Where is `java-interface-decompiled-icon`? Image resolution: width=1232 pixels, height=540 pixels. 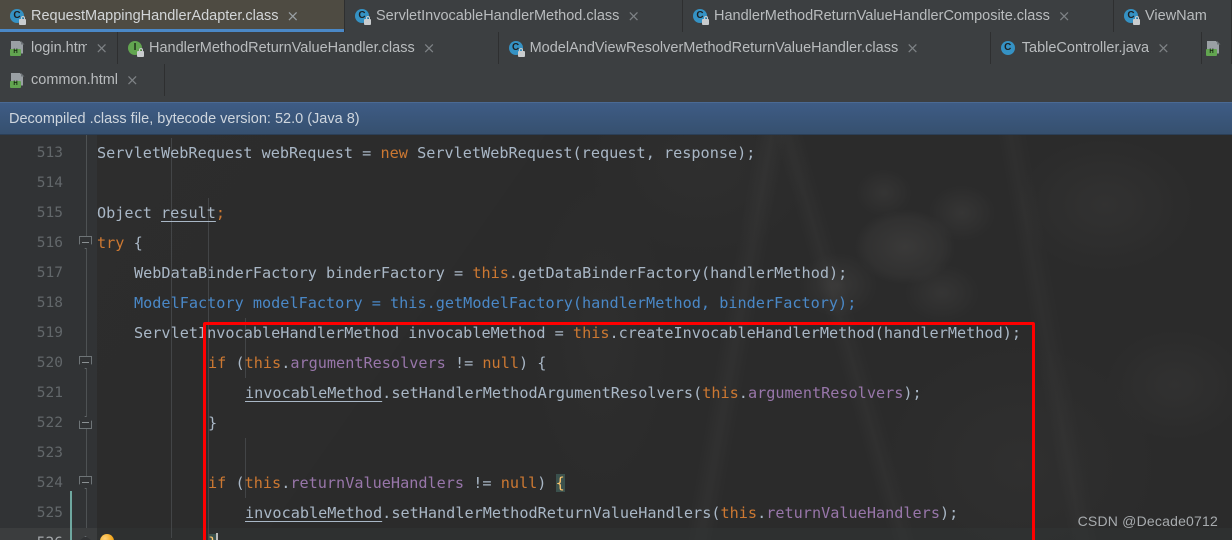 java-interface-decompiled-icon is located at coordinates (136, 48).